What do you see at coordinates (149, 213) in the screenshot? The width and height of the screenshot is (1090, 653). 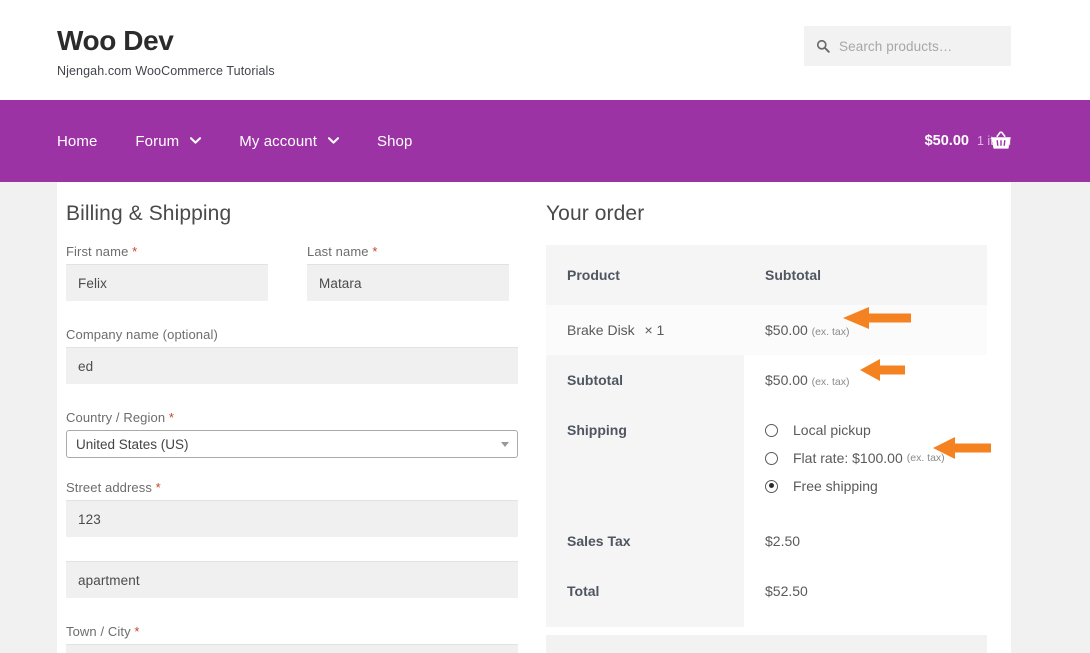 I see `billing-heading: Billing & Shipping` at bounding box center [149, 213].